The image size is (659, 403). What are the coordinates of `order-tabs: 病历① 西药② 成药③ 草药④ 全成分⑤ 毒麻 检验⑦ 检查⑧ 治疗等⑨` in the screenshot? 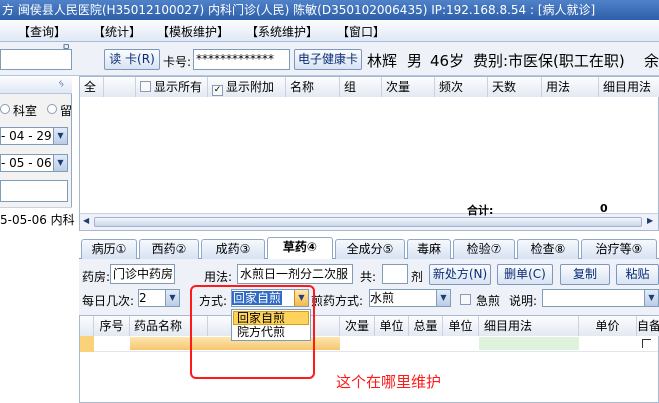 It's located at (369, 248).